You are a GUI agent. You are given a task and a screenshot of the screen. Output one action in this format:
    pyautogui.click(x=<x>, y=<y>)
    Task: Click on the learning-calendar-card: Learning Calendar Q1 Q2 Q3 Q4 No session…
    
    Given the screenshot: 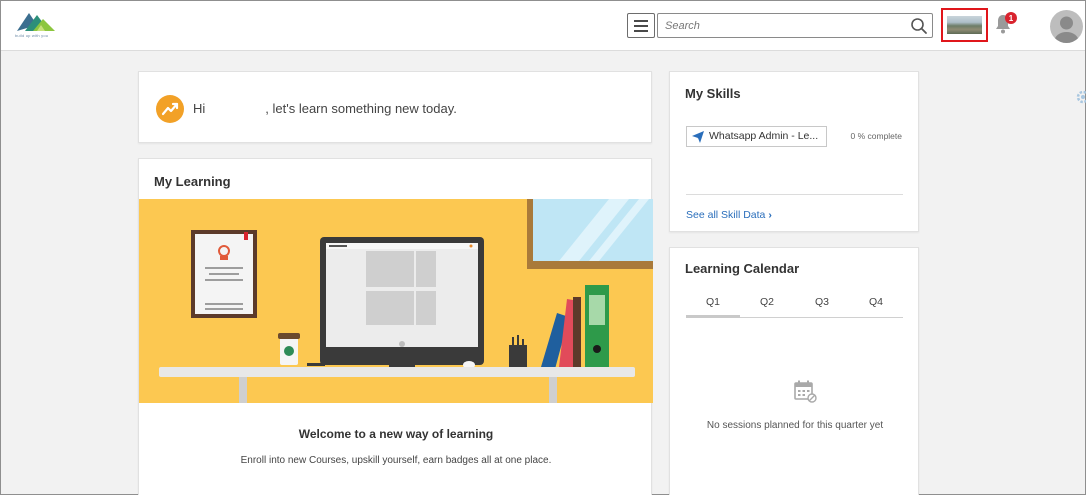 What is the action you would take?
    pyautogui.click(x=794, y=371)
    